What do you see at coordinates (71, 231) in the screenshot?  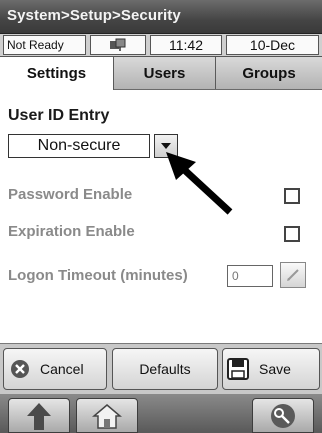 I see `expiration-enable-label: Expiration Enable` at bounding box center [71, 231].